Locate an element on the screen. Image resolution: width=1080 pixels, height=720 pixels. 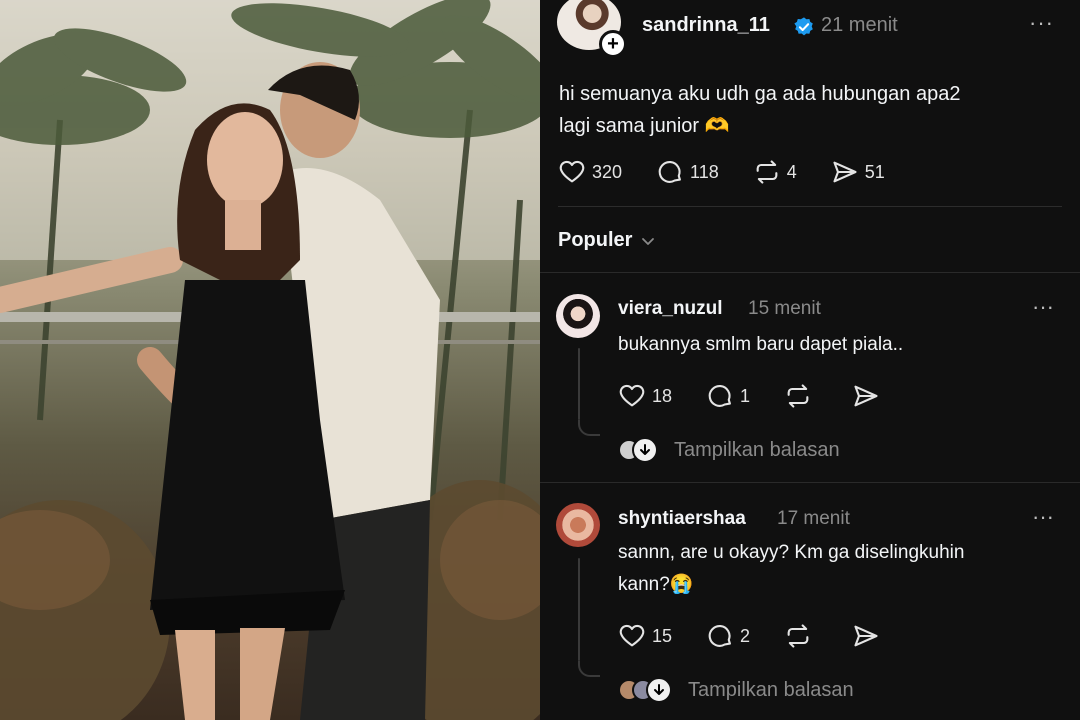
like-button: 320 is located at coordinates (590, 172).